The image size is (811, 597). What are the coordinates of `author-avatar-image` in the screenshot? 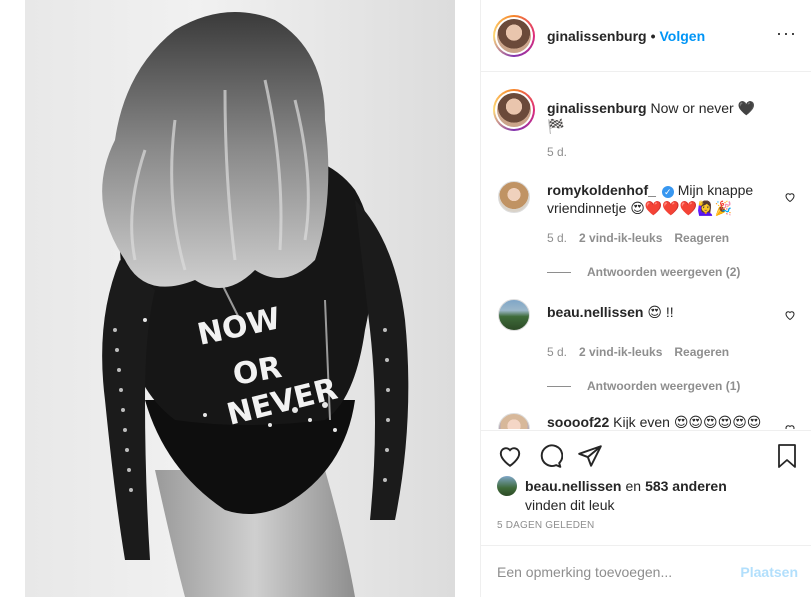 It's located at (514, 35).